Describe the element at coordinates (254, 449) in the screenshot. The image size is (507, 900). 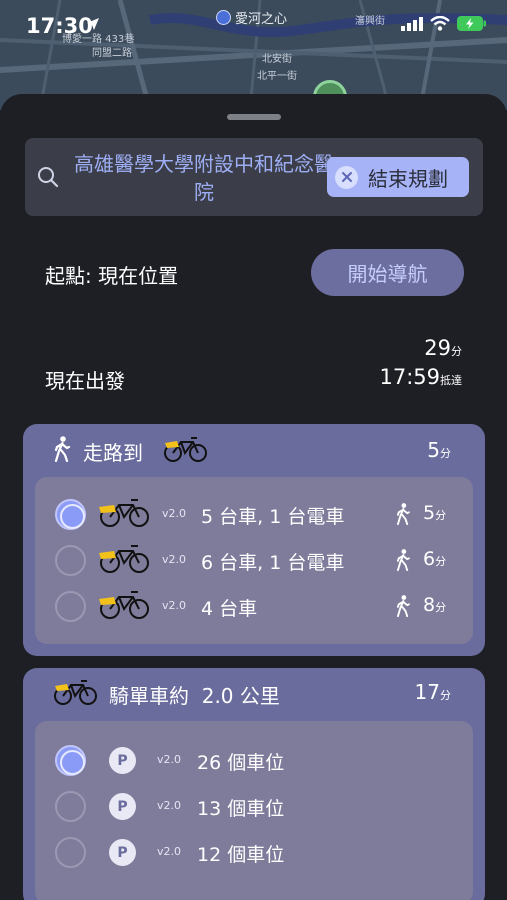
I see `walk-card-header: 走路到 5分` at that location.